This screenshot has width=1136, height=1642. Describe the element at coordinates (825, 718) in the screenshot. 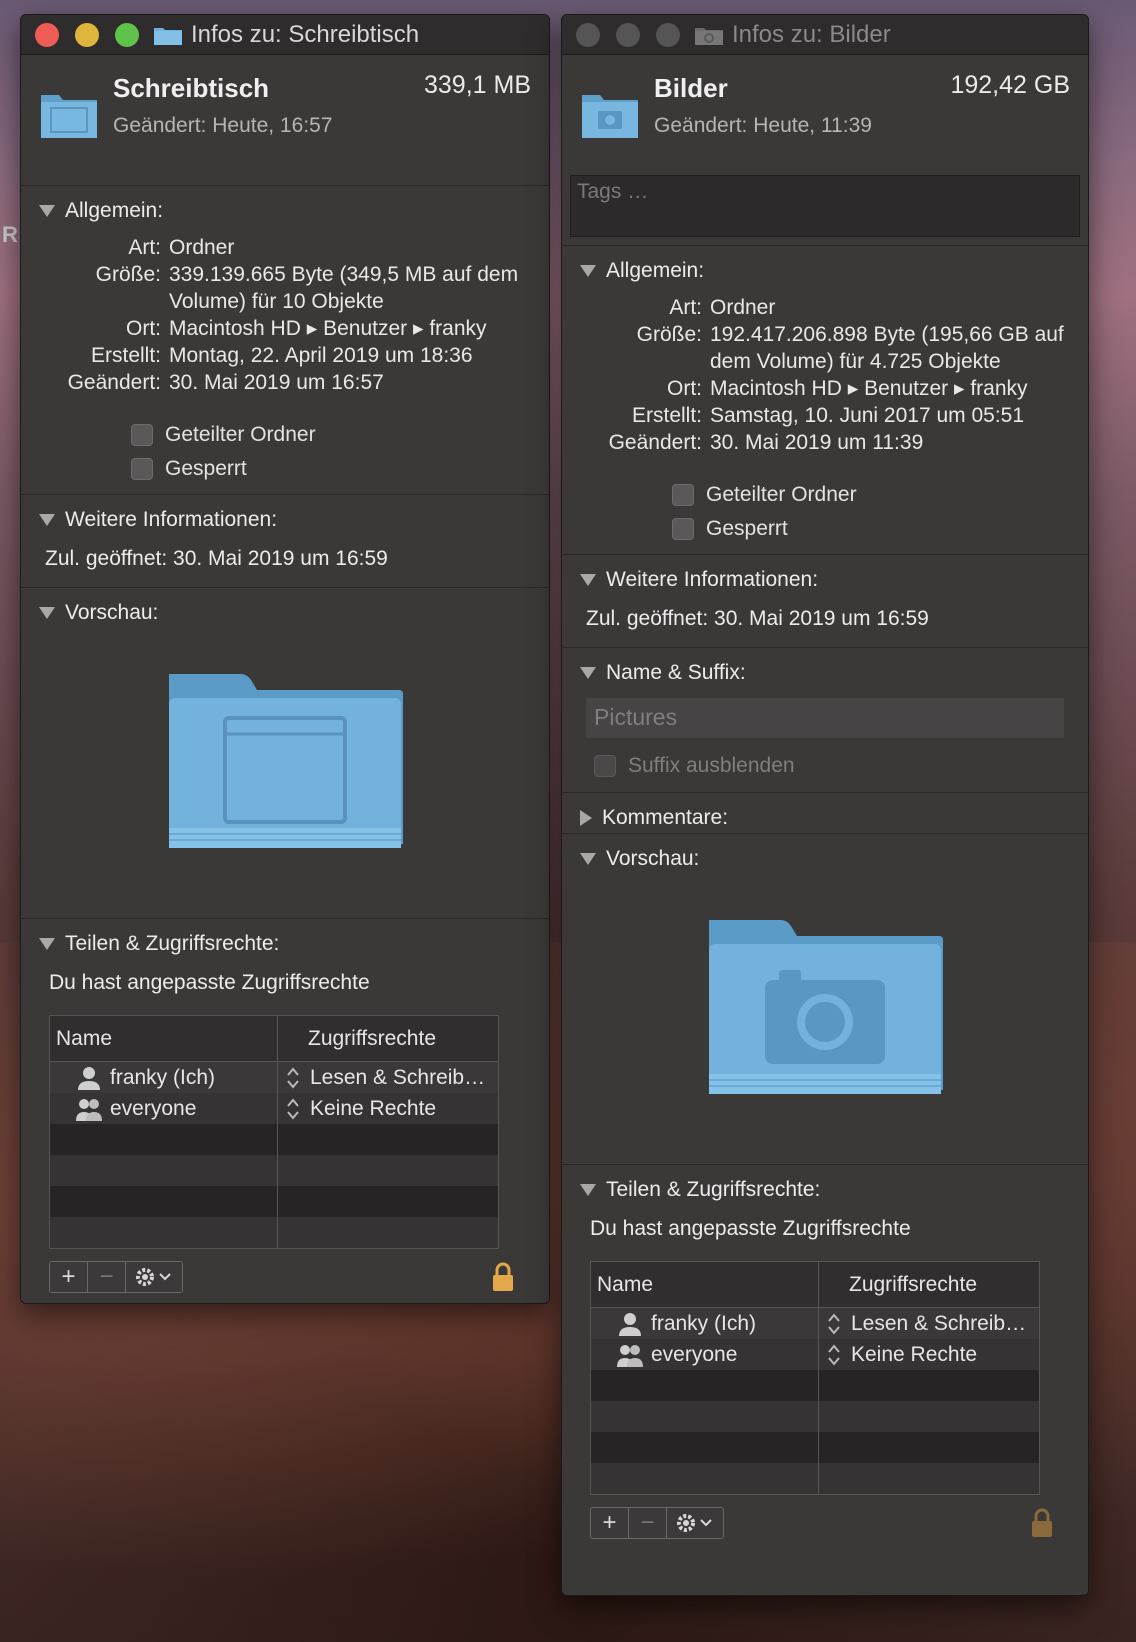

I see `name-field: Pictures` at that location.